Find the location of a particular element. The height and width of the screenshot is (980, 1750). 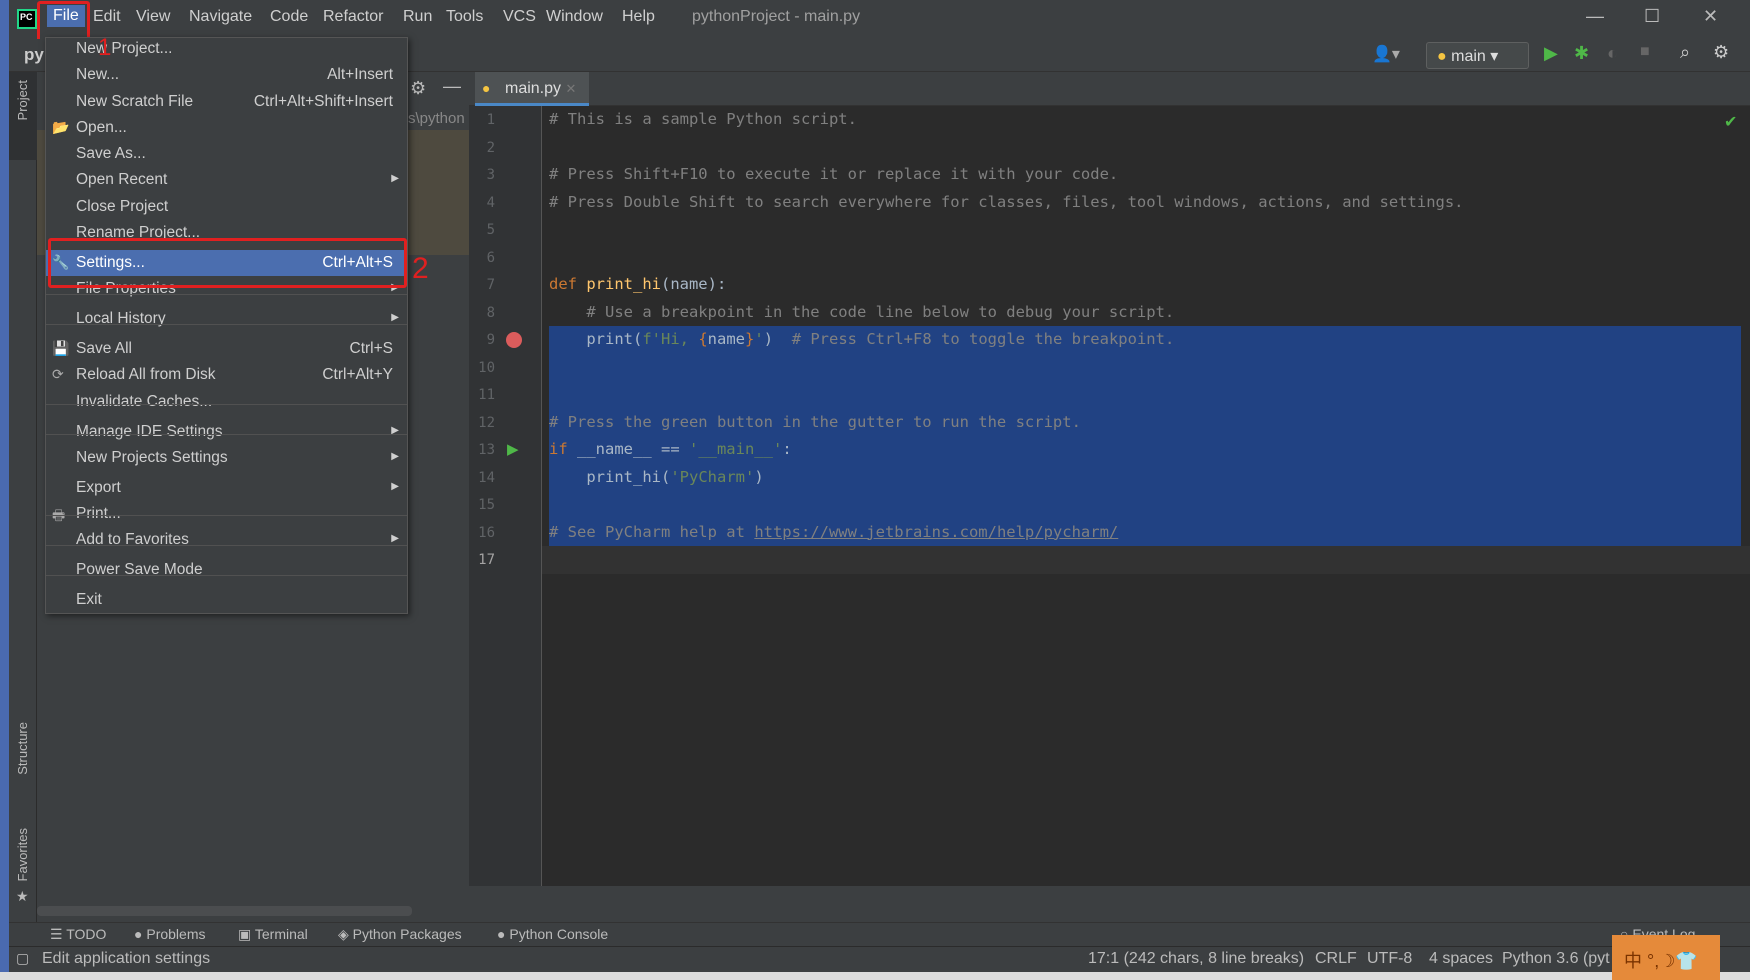

code-token: # See PyCharm help at is located at coordinates (652, 531).